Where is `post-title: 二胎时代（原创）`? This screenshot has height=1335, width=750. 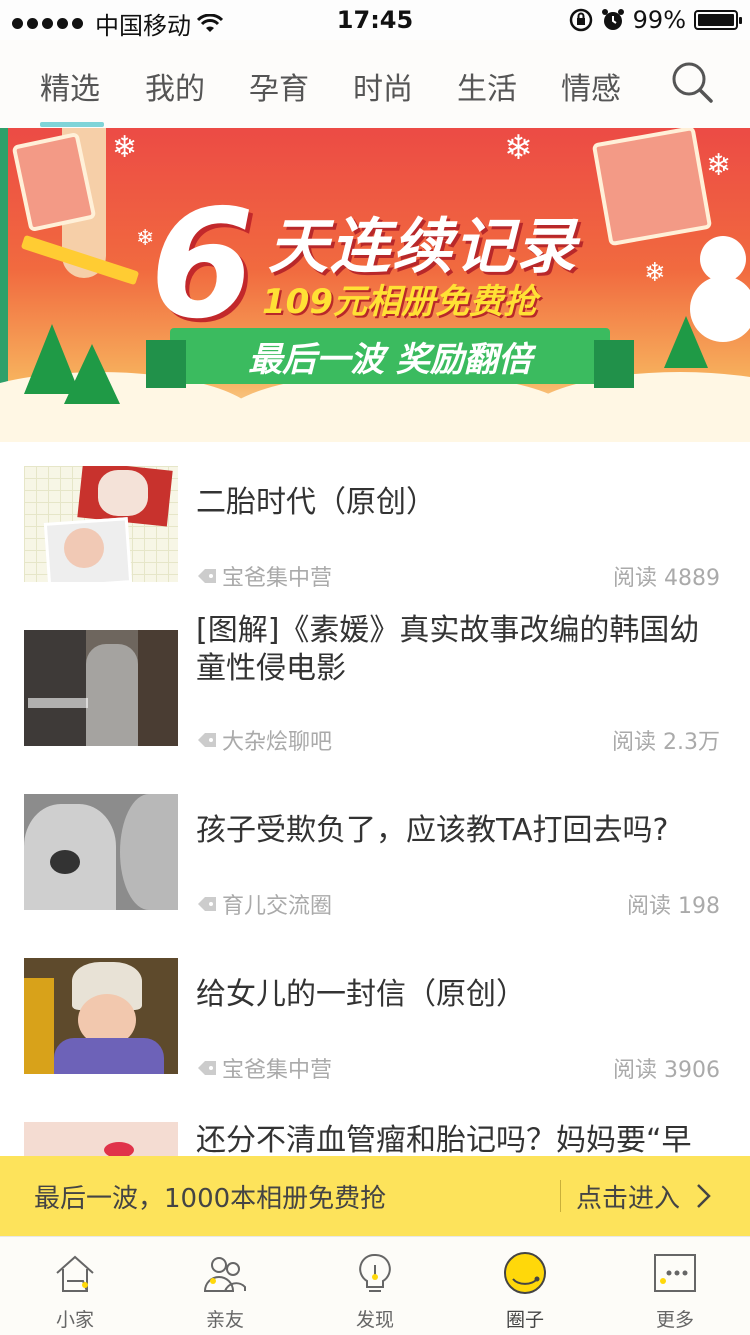
post-title: 二胎时代（原创） is located at coordinates (316, 502).